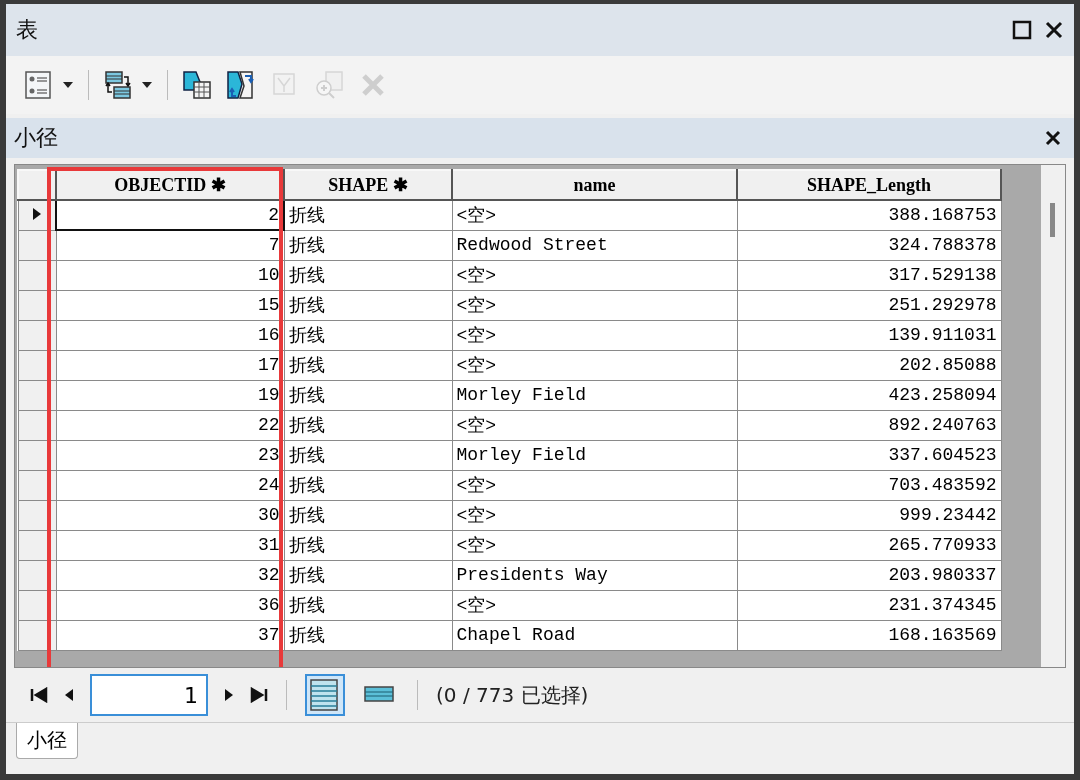 This screenshot has width=1080, height=780. I want to click on table-cell: 22, so click(170, 425).